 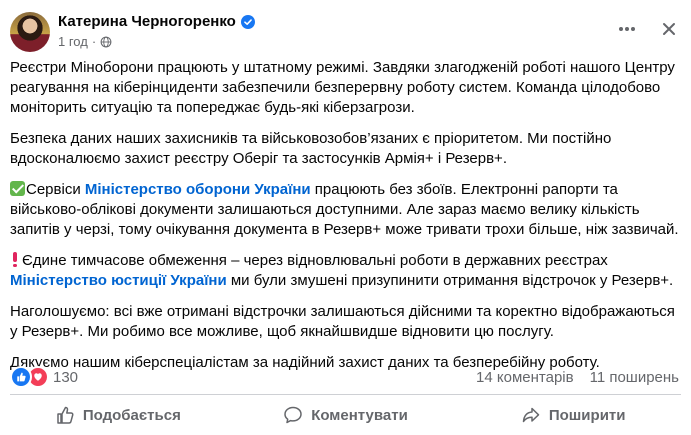 I want to click on thumbs-up-icon, so click(x=65, y=415).